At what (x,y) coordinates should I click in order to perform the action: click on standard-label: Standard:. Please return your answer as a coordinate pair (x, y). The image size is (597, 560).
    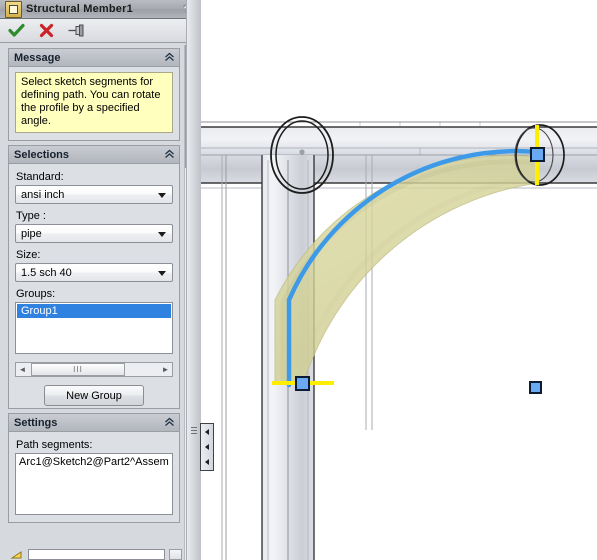
    Looking at the image, I should click on (40, 177).